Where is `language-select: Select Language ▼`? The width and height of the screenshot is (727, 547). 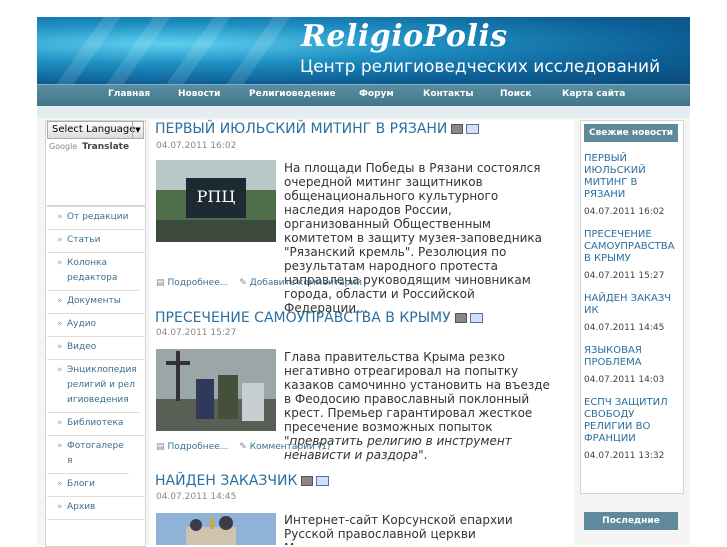 language-select: Select Language ▼ is located at coordinates (95, 130).